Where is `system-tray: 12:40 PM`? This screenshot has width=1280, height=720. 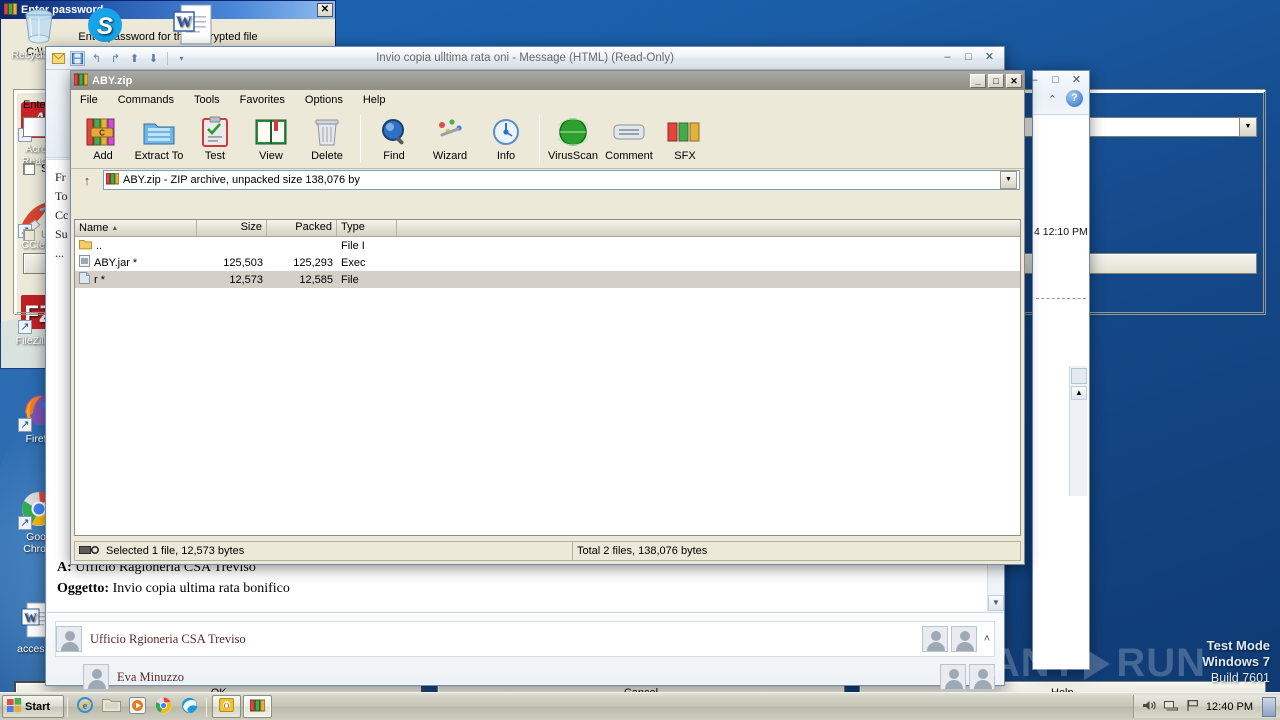
system-tray: 12:40 PM is located at coordinates (1206, 706).